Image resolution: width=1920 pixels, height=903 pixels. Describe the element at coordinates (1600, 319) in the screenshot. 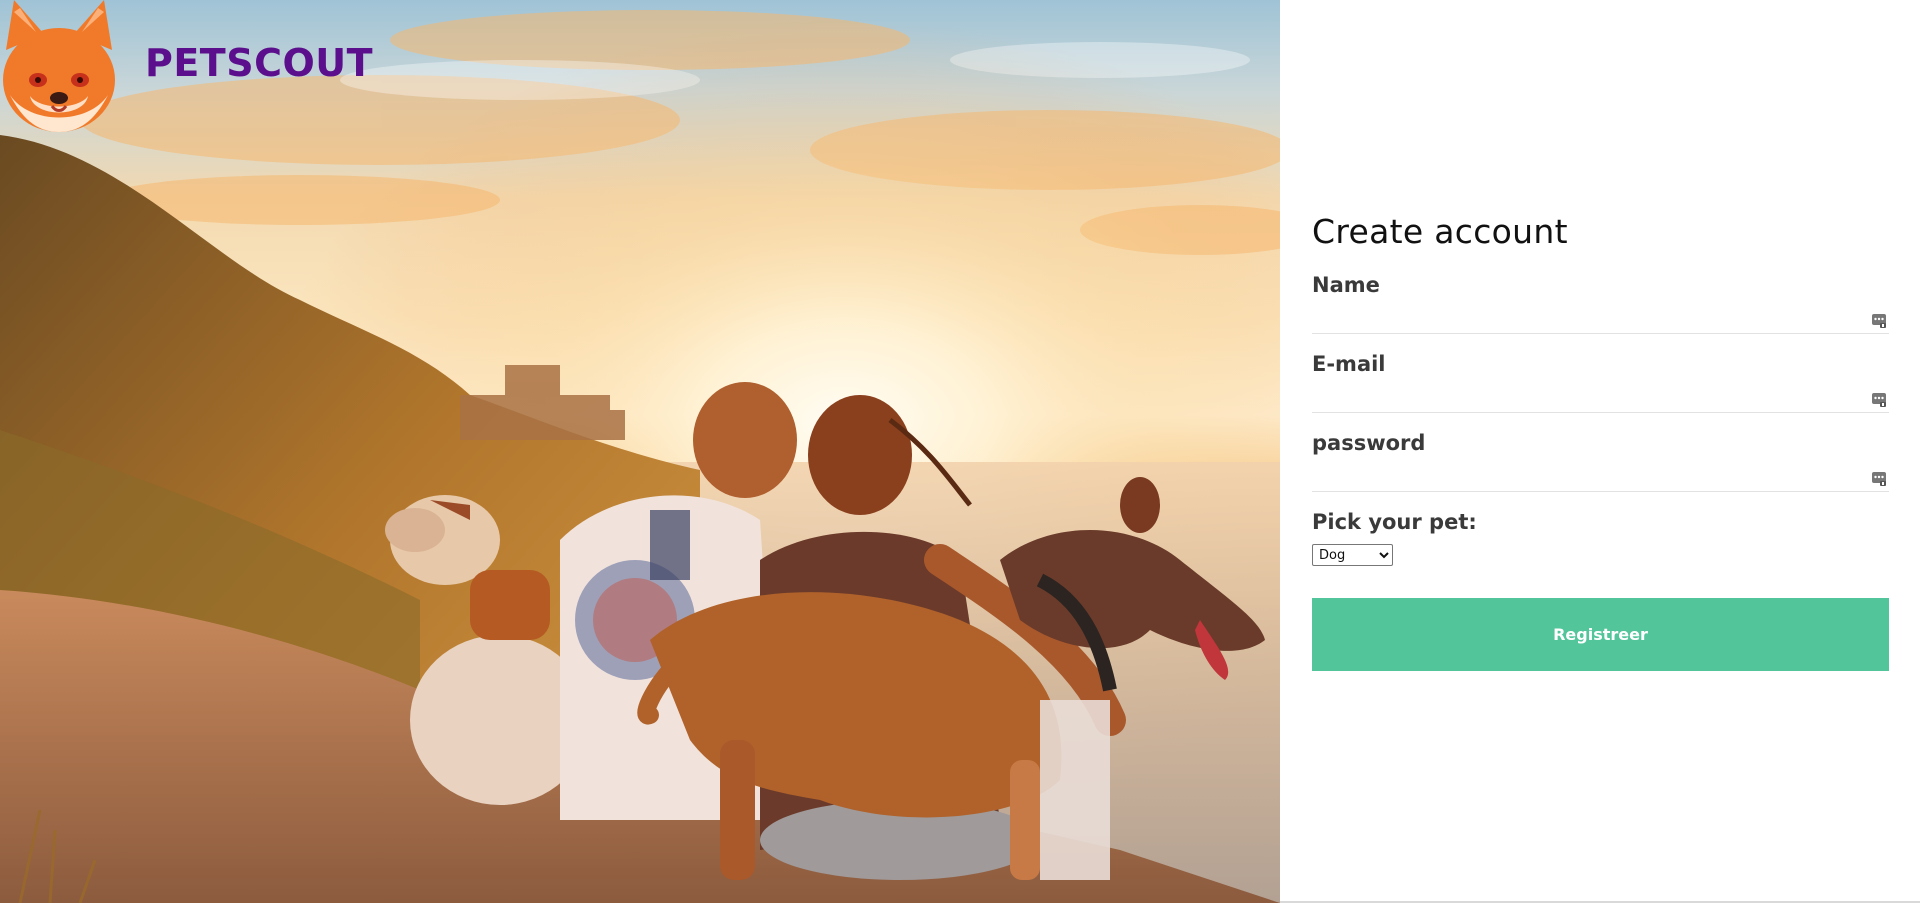

I see `name-input` at that location.